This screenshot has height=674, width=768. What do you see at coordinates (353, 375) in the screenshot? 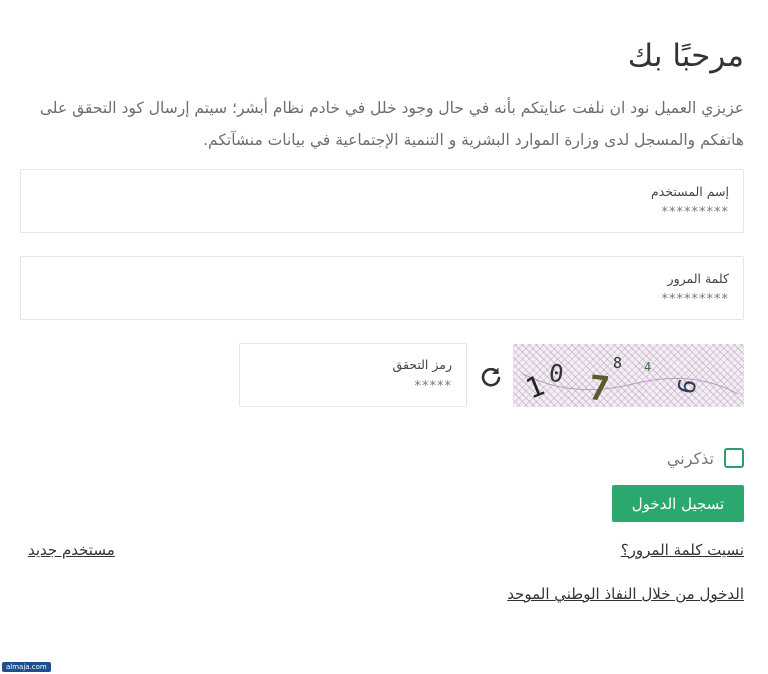
I see `captcha-field: رمز التحقق *****` at bounding box center [353, 375].